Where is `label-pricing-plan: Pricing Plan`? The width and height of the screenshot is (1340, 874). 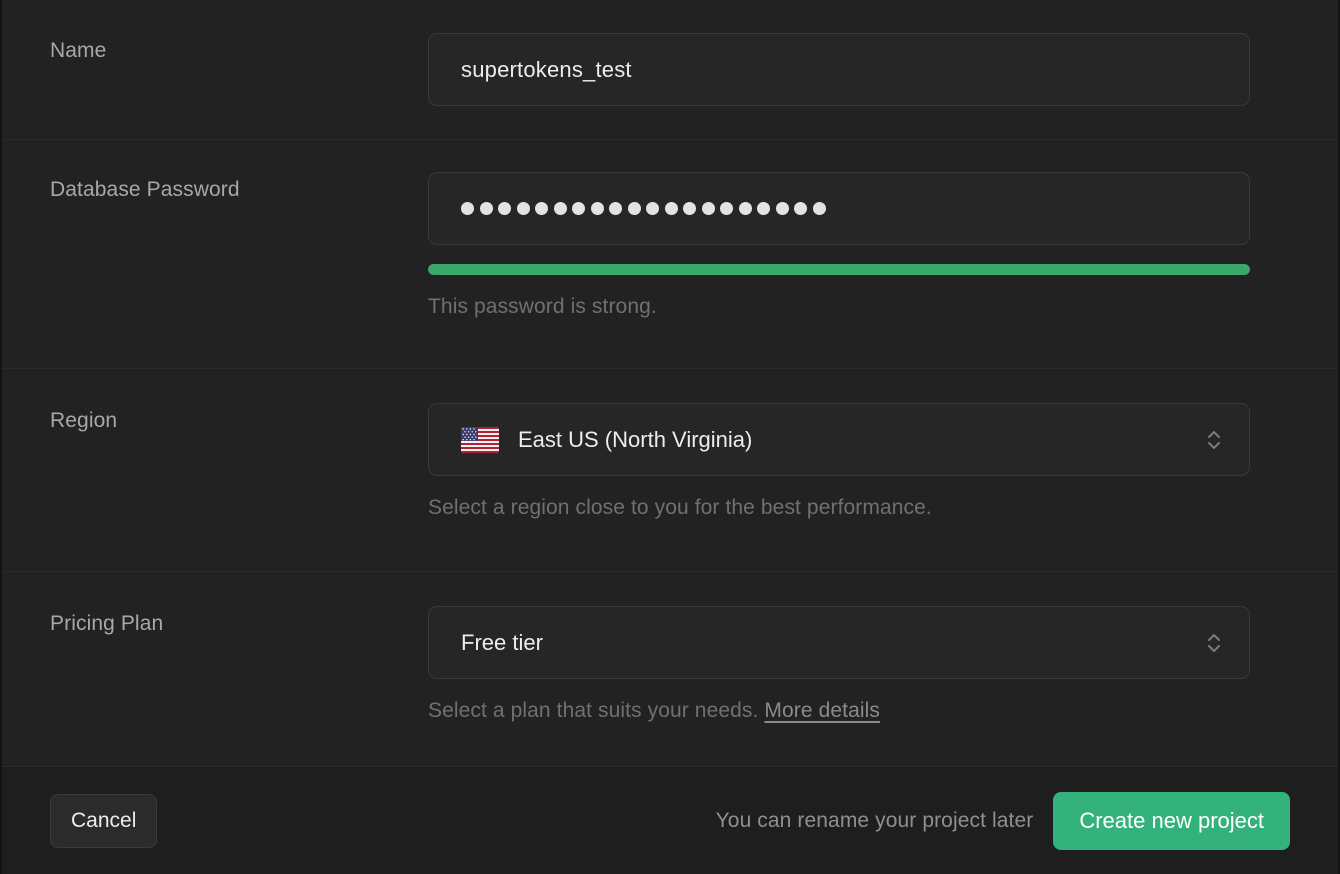
label-pricing-plan: Pricing Plan is located at coordinates (107, 623).